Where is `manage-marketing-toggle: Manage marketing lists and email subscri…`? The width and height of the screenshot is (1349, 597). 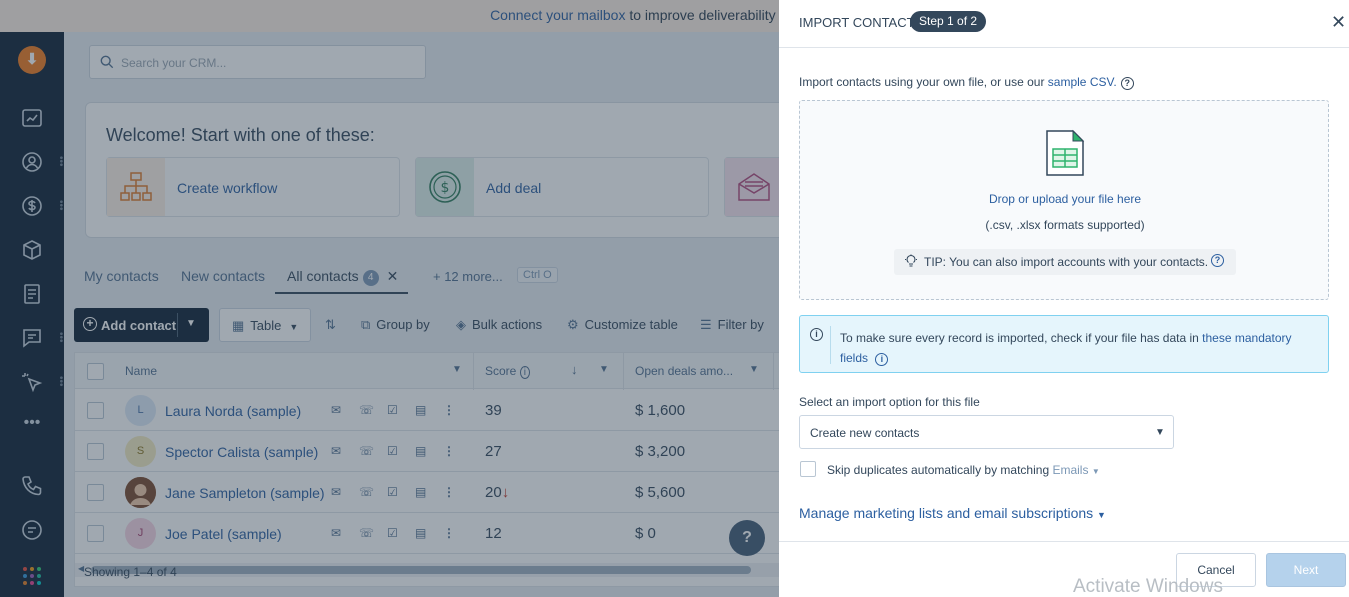 manage-marketing-toggle: Manage marketing lists and email subscri… is located at coordinates (952, 513).